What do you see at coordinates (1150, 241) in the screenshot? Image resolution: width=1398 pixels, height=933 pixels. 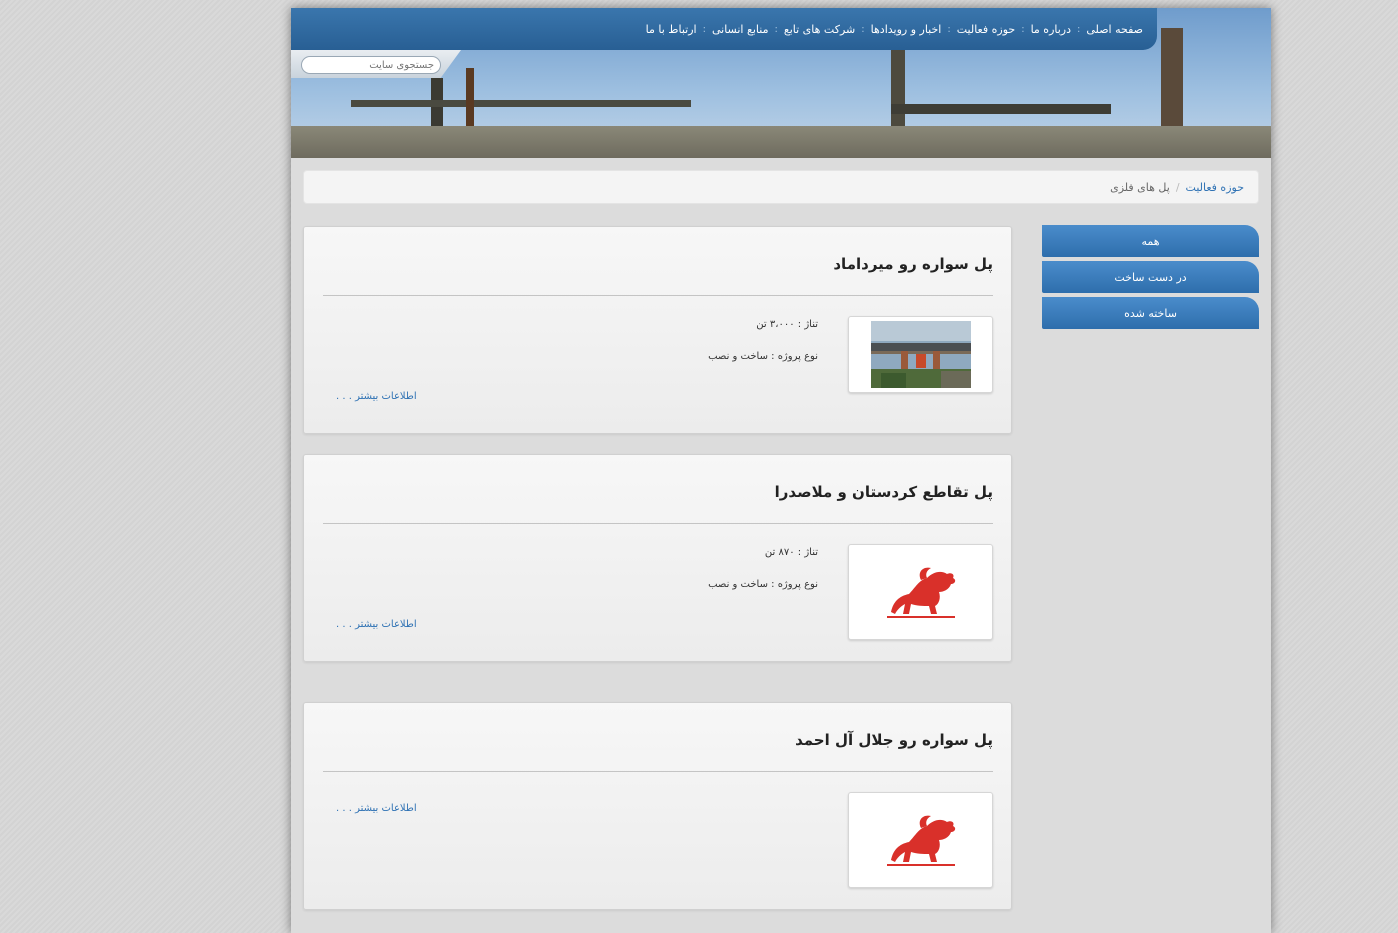 I see `filter-all-button: همه` at bounding box center [1150, 241].